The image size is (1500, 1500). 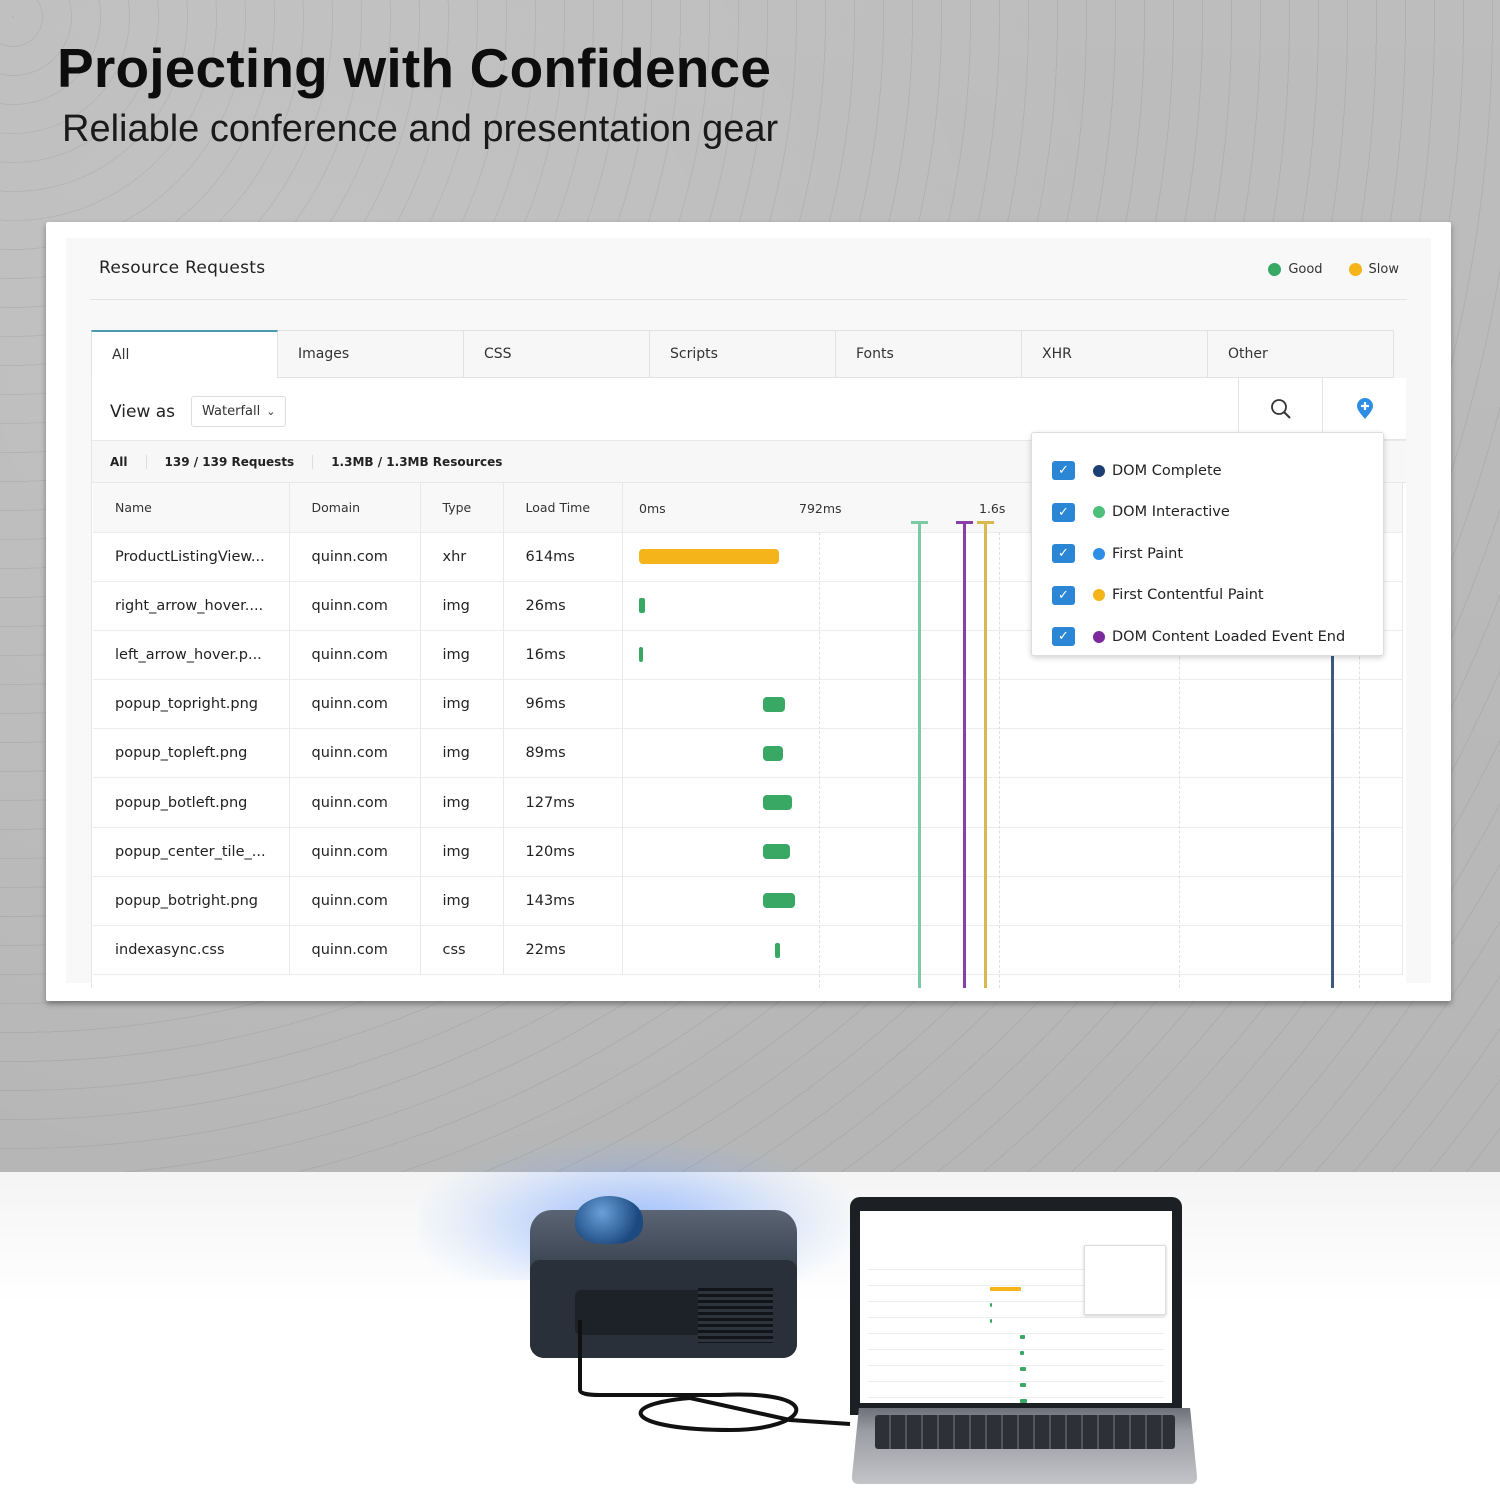 I want to click on marker-option-label: First Paint, so click(x=1148, y=553).